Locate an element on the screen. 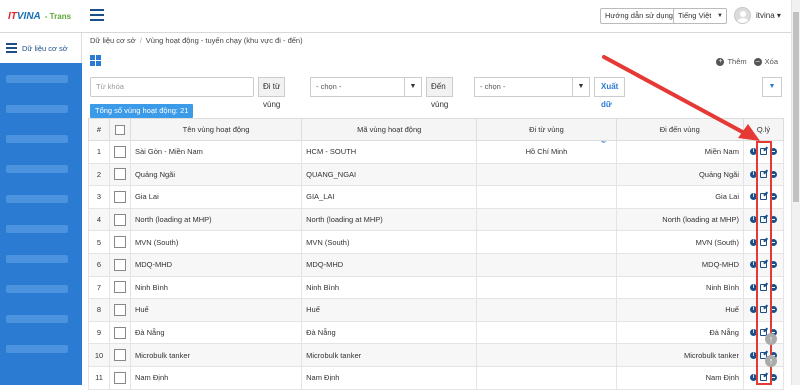  avatar is located at coordinates (742, 15).